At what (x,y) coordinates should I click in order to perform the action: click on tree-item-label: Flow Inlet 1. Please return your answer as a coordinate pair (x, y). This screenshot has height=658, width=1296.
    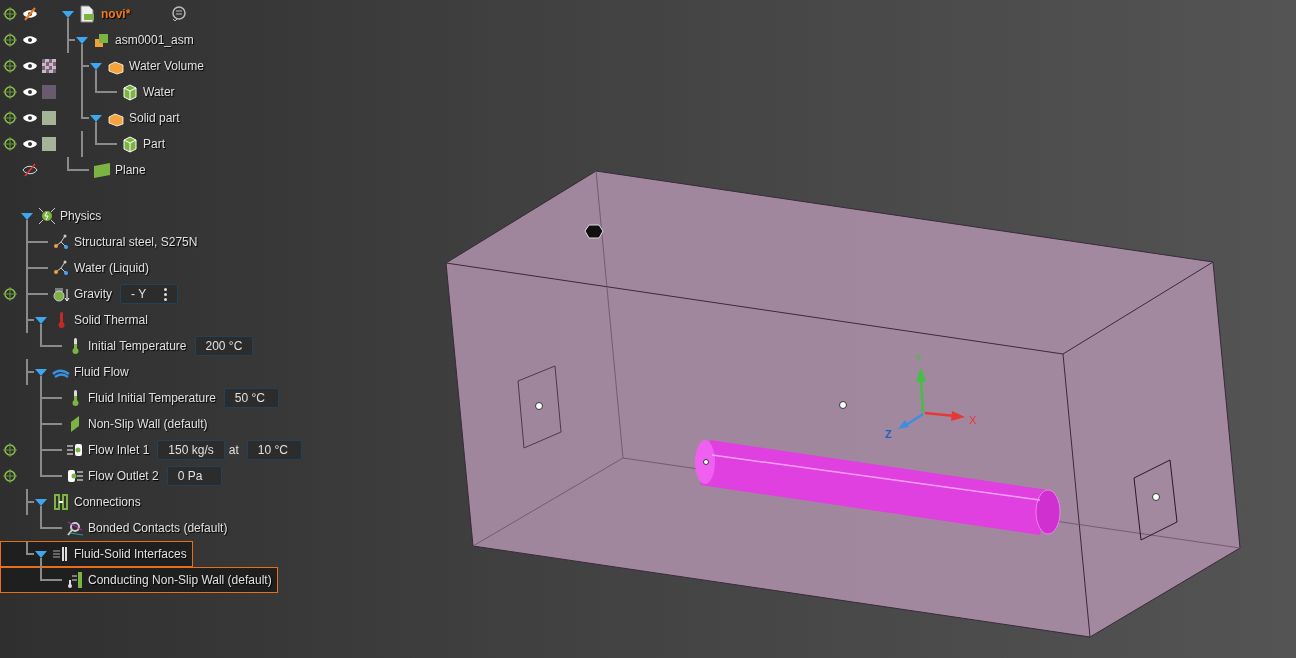
    Looking at the image, I should click on (119, 450).